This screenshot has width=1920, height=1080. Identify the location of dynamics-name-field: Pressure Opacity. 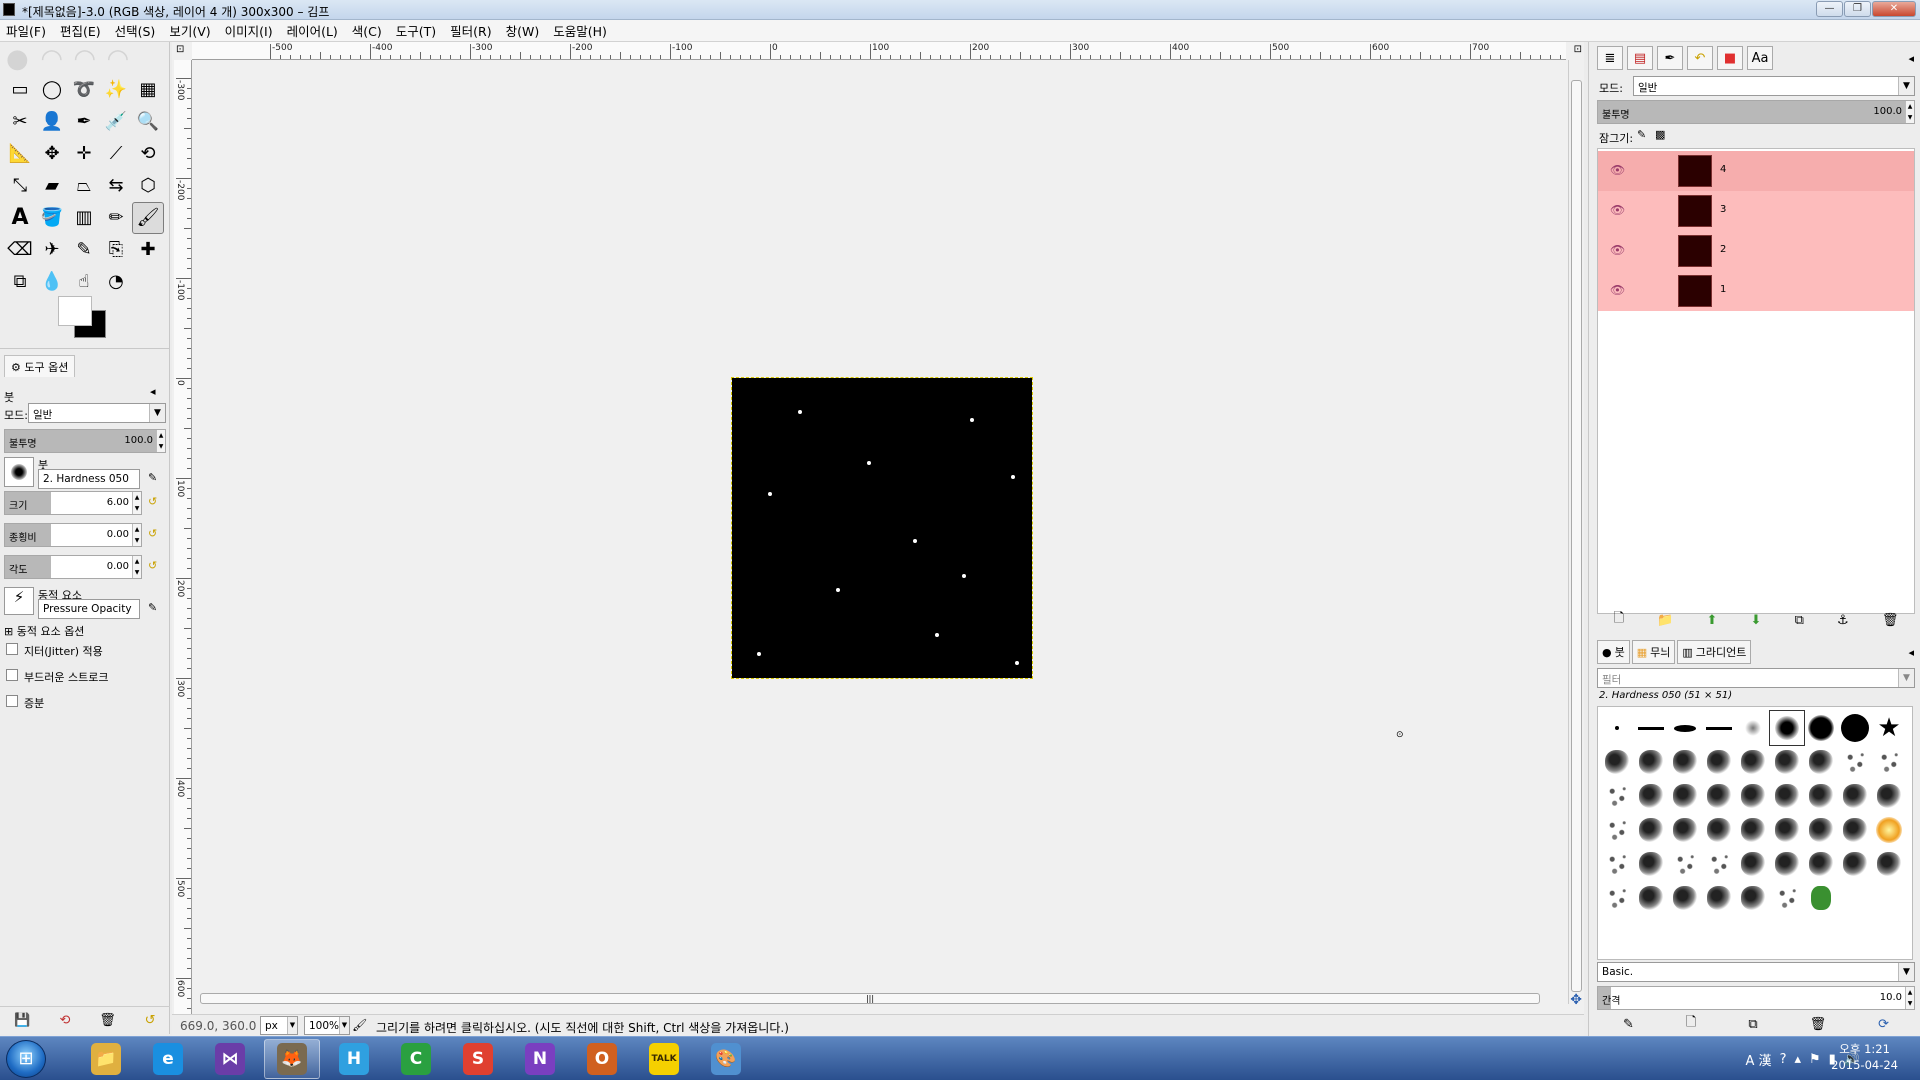
(89, 609).